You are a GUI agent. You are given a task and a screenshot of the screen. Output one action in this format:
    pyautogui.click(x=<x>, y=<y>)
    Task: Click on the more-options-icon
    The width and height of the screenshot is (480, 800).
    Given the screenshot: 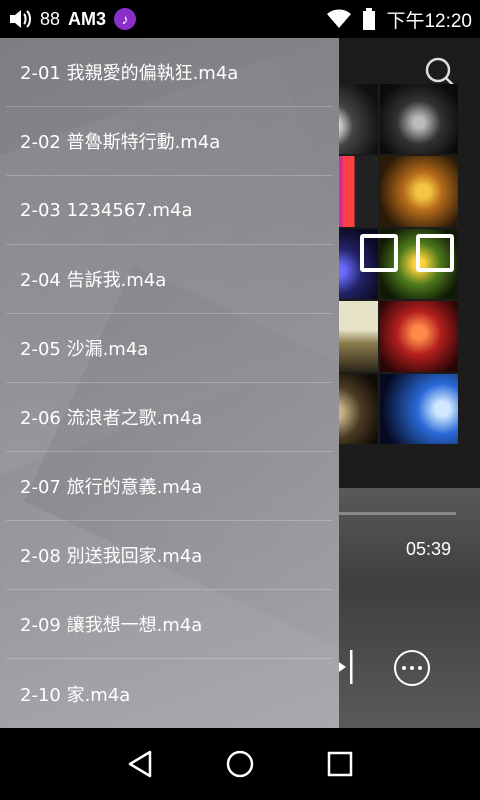 What is the action you would take?
    pyautogui.click(x=412, y=668)
    